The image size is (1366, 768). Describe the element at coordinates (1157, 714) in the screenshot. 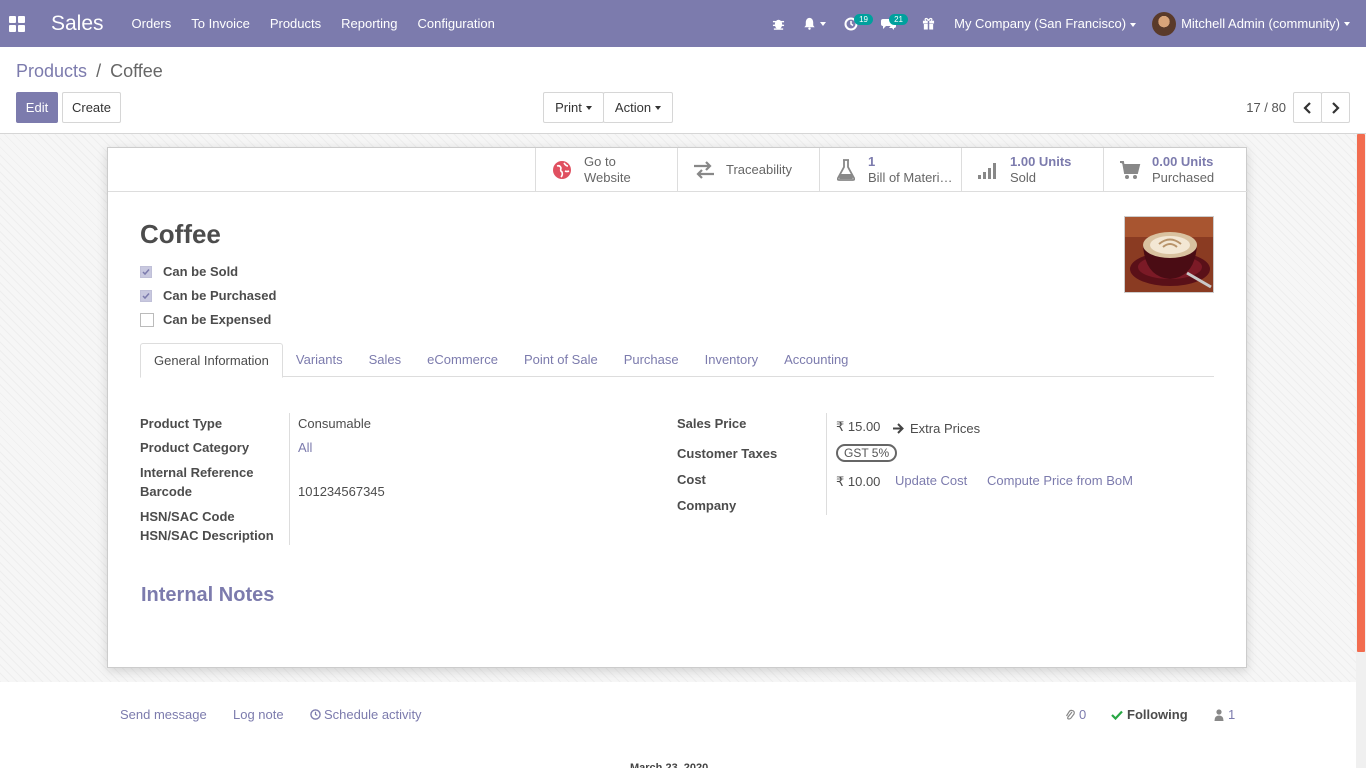

I see `following-label: Following` at that location.